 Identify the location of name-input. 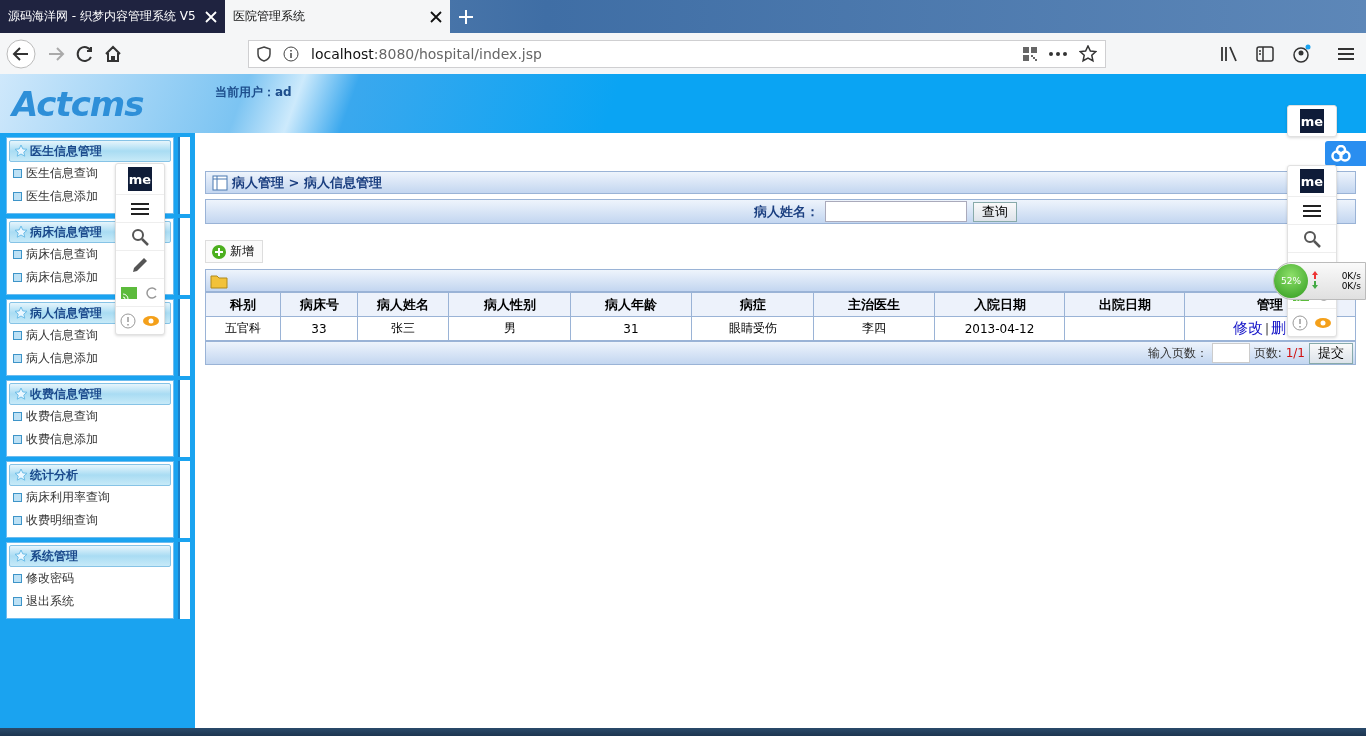
(896, 211).